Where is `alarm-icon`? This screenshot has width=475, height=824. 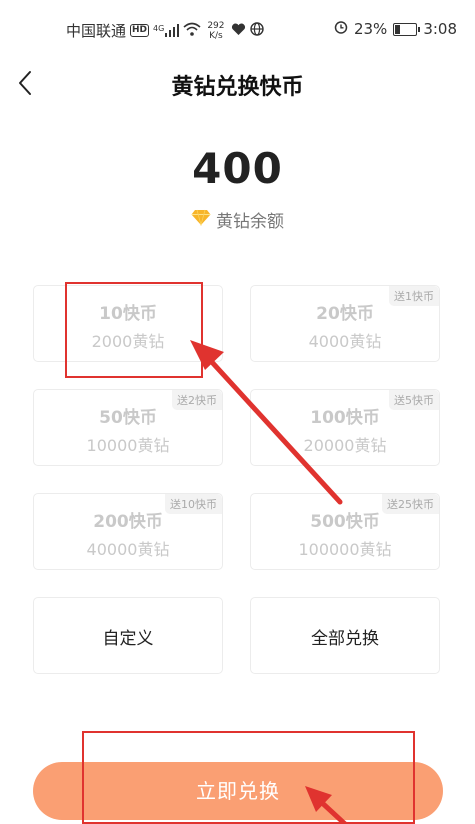
alarm-icon is located at coordinates (341, 29).